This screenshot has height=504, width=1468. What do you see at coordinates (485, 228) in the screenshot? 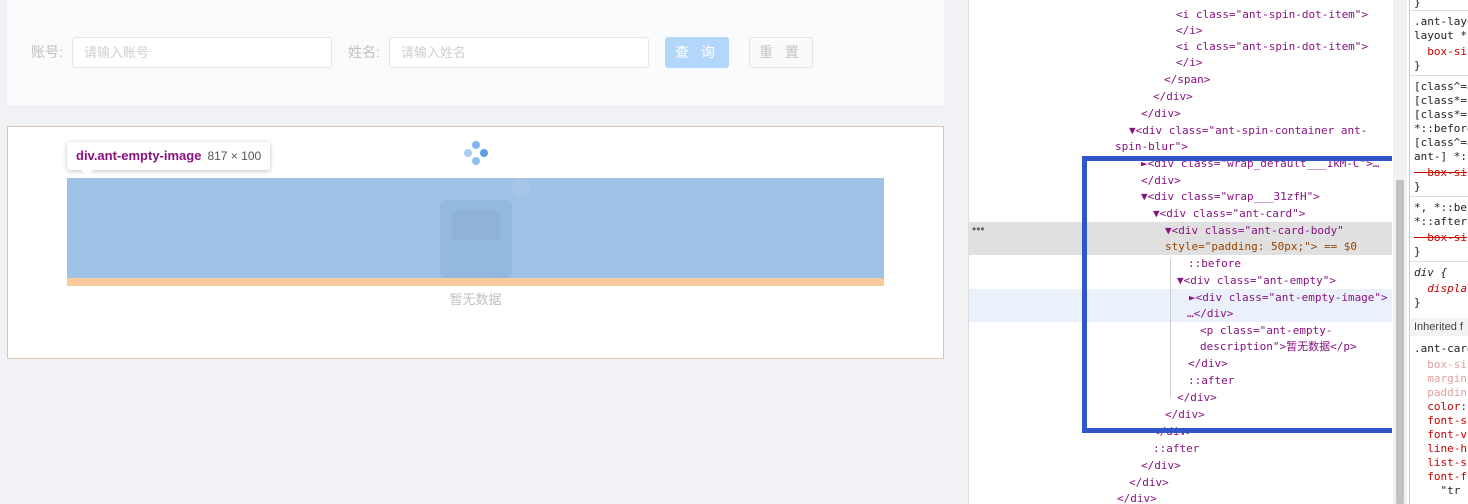
I see `empty-box-icon` at bounding box center [485, 228].